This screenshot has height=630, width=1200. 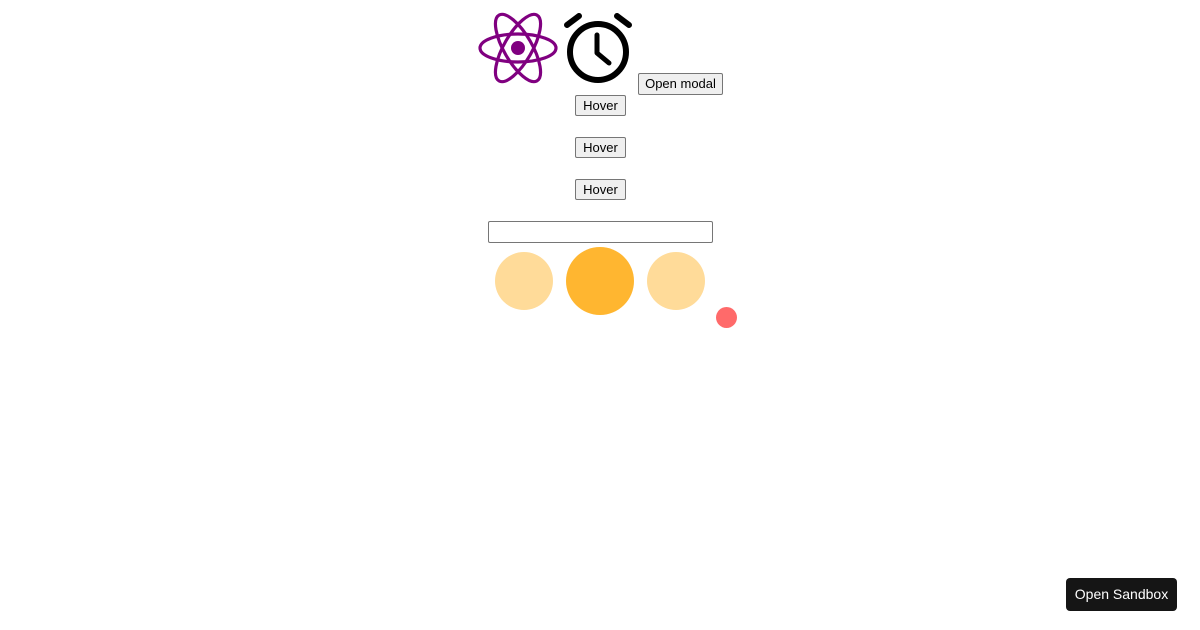 I want to click on dot-center, so click(x=600, y=281).